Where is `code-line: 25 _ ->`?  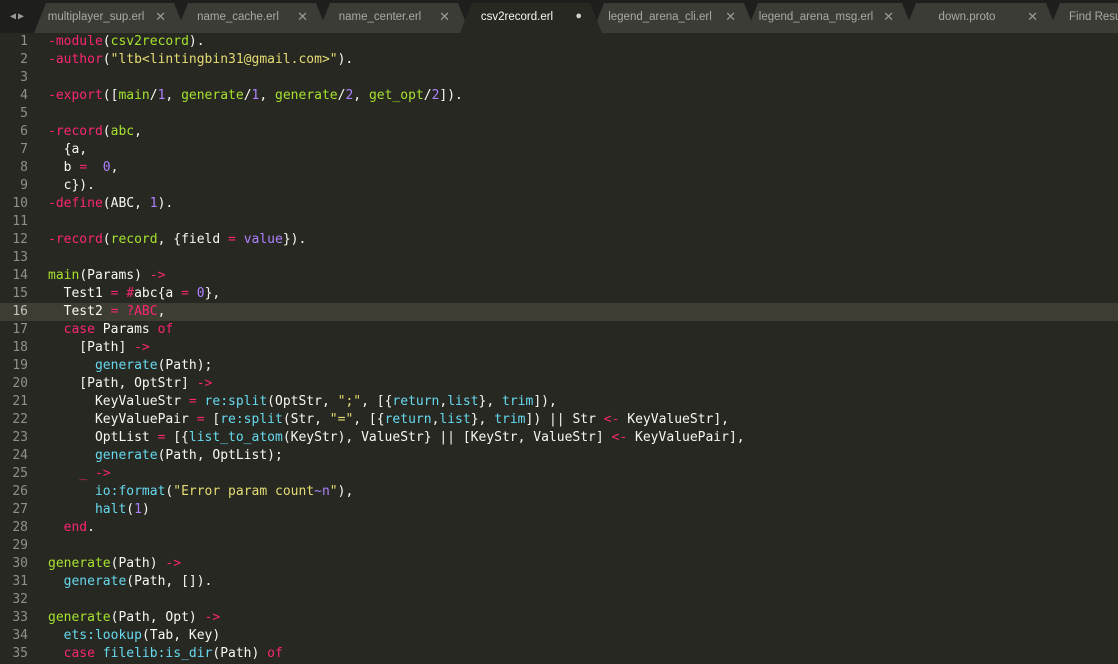 code-line: 25 _ -> is located at coordinates (559, 474).